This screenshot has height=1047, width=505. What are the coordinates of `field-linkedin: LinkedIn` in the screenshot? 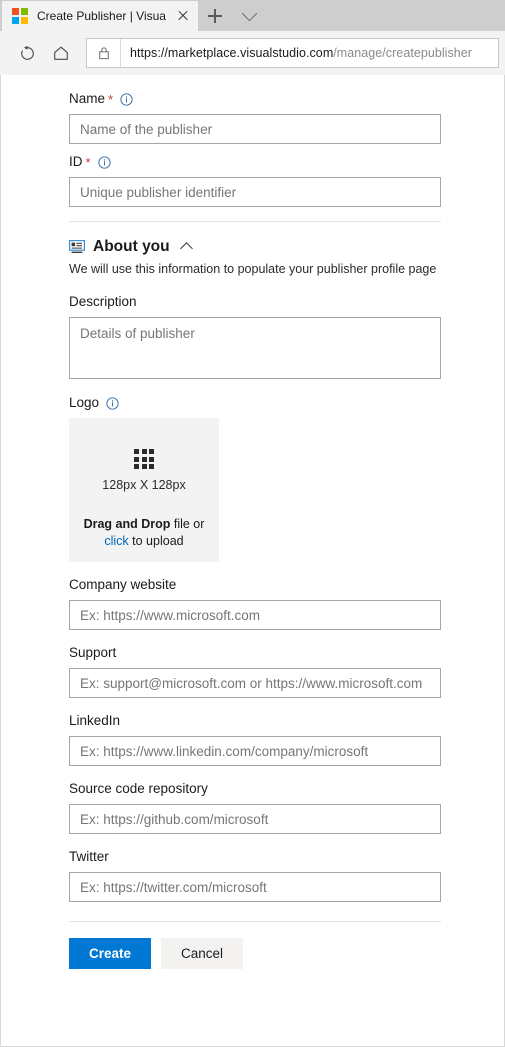 It's located at (255, 739).